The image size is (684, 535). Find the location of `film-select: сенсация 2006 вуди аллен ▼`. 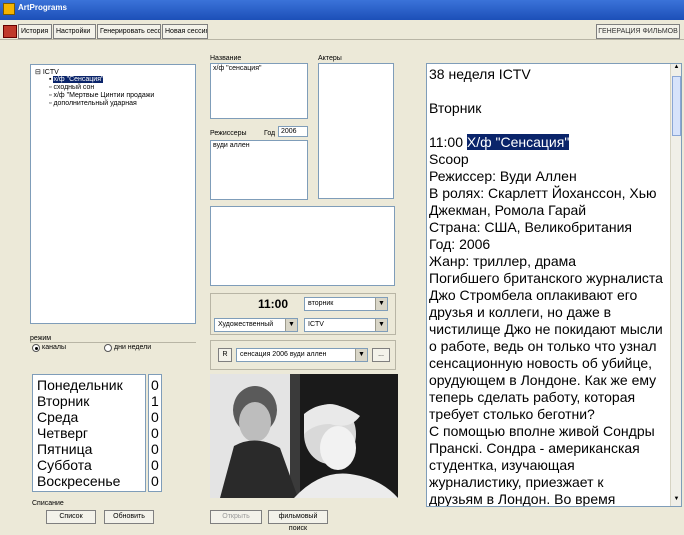

film-select: сенсация 2006 вуди аллен ▼ is located at coordinates (302, 355).